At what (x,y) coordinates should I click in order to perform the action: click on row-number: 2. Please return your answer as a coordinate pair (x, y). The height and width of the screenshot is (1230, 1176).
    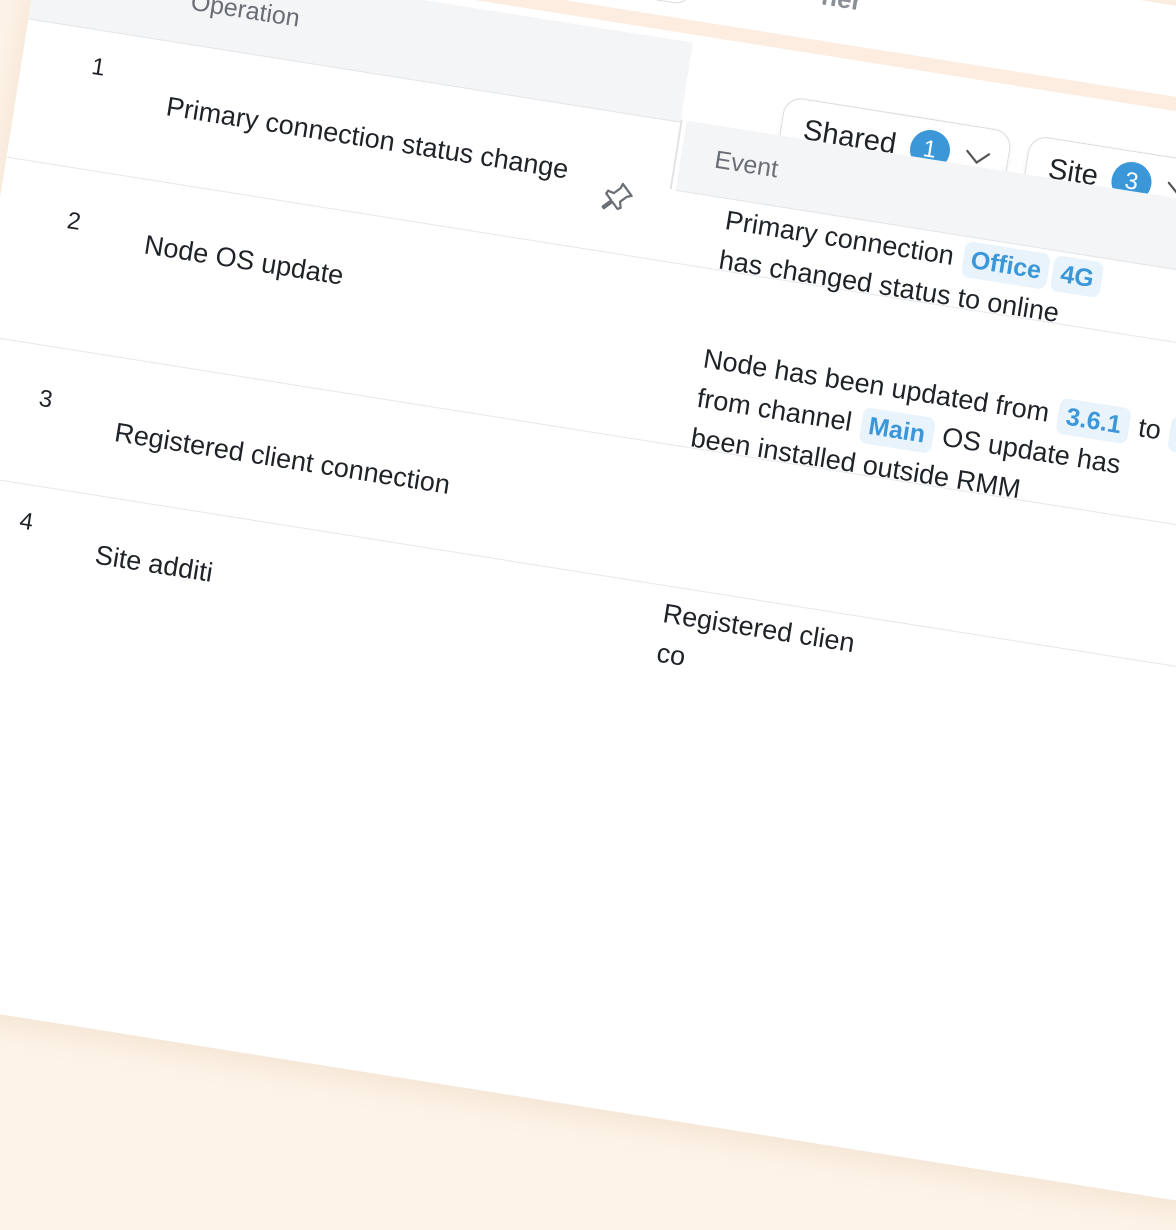
    Looking at the image, I should click on (74, 221).